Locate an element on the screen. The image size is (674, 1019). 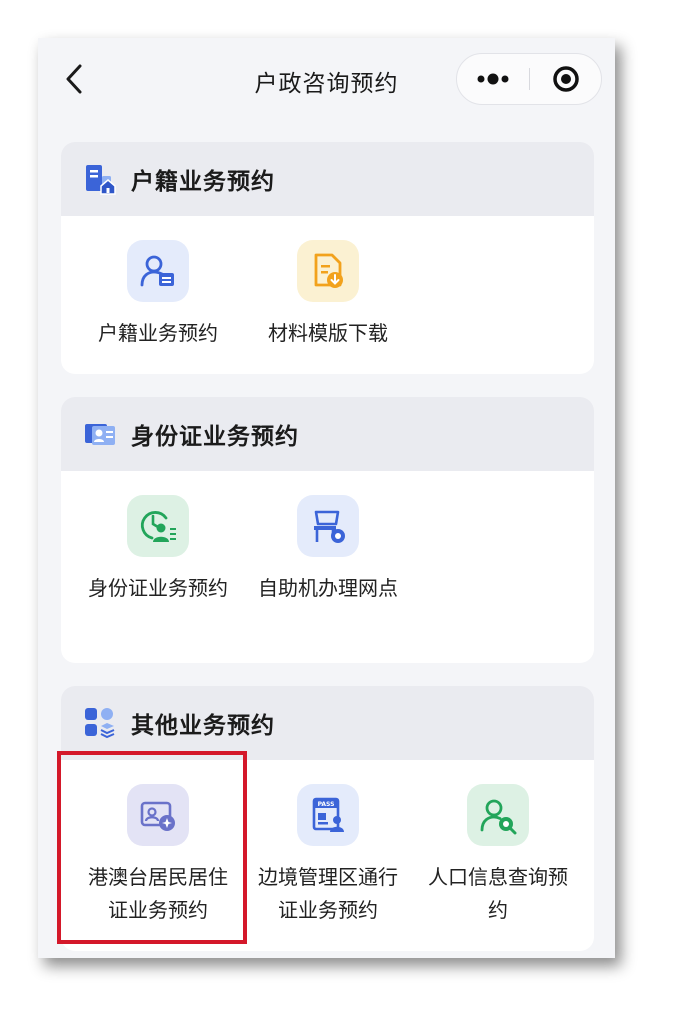
item-label: 材料模版下载 is located at coordinates (328, 333).